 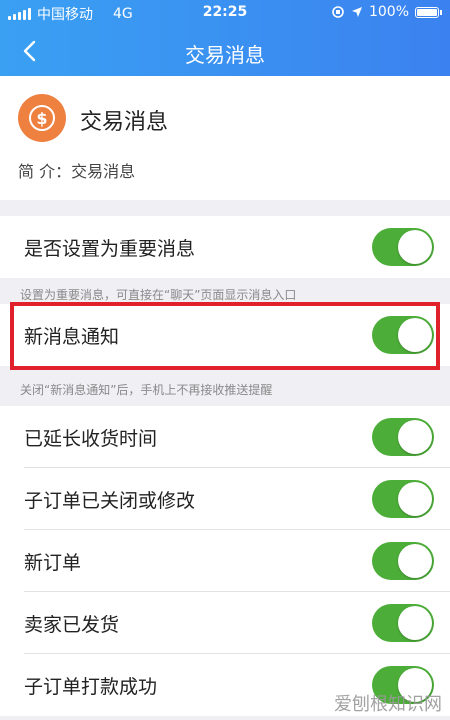 What do you see at coordinates (225, 499) in the screenshot?
I see `setting-row-order-closed: 子订单已关闭或修改` at bounding box center [225, 499].